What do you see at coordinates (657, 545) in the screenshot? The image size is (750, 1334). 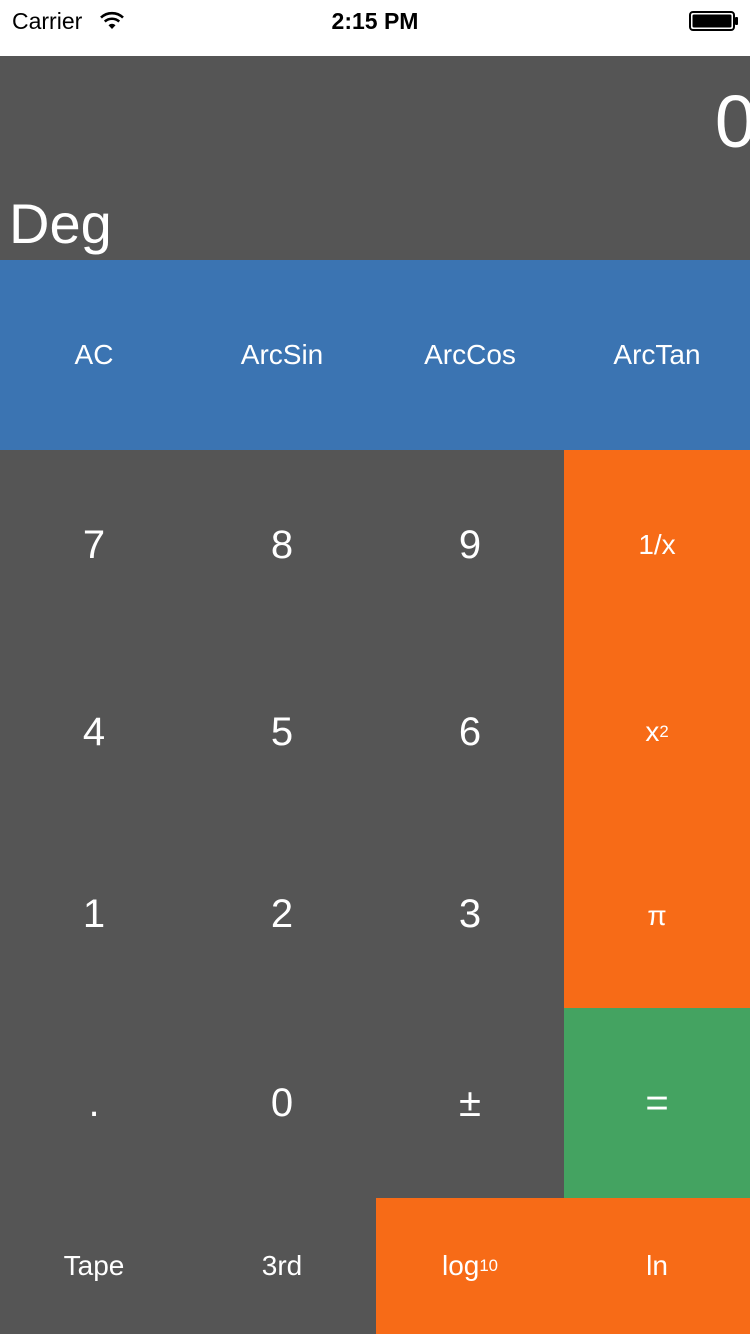 I see `reciprocal-button: 1/x` at bounding box center [657, 545].